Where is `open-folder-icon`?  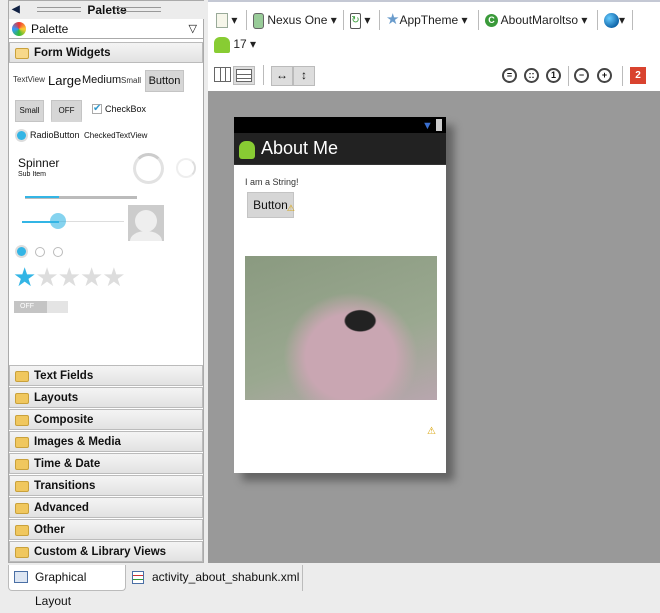 open-folder-icon is located at coordinates (22, 53).